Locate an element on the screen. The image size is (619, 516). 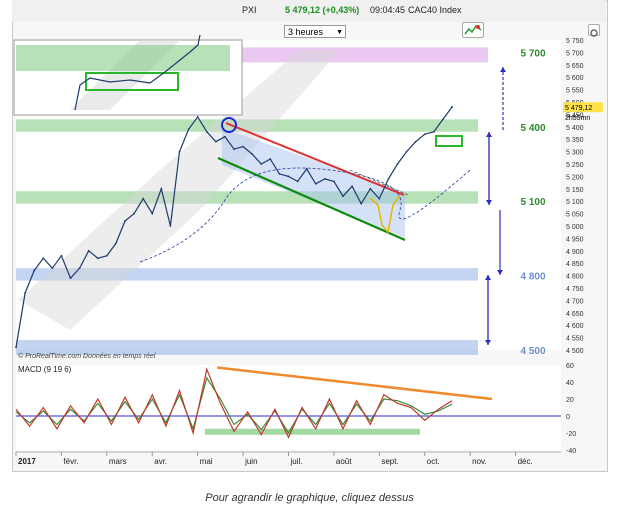
y-tick-label: 5 200 is located at coordinates (575, 177).